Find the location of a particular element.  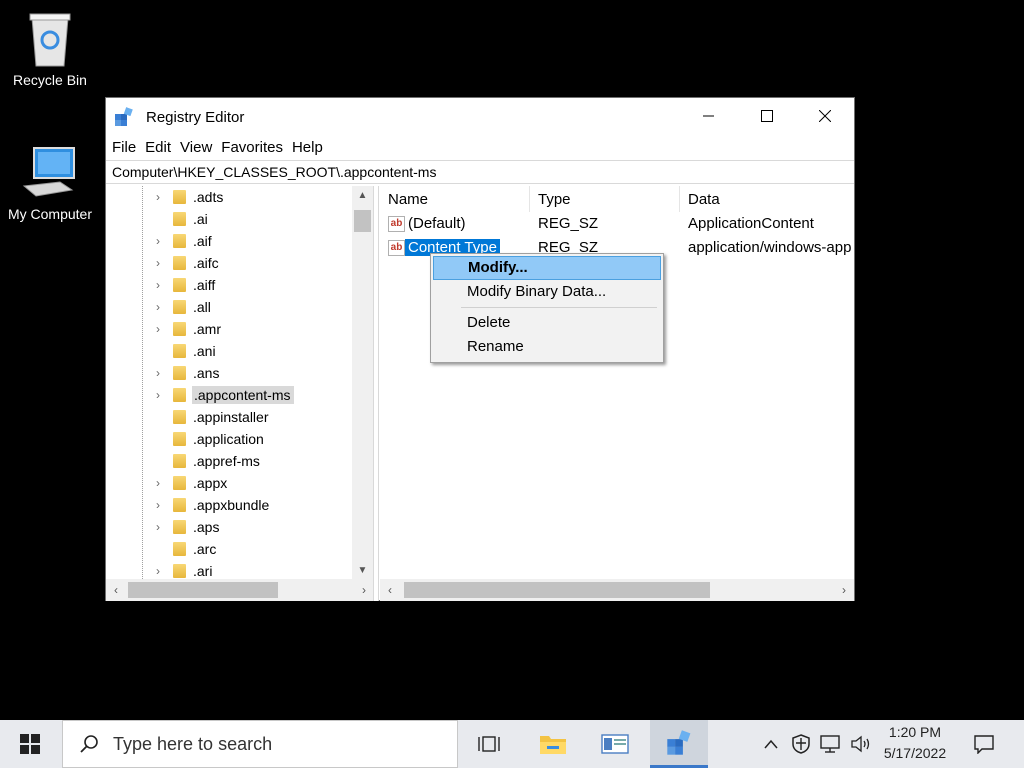

tree-item: › .ans is located at coordinates (229, 373).